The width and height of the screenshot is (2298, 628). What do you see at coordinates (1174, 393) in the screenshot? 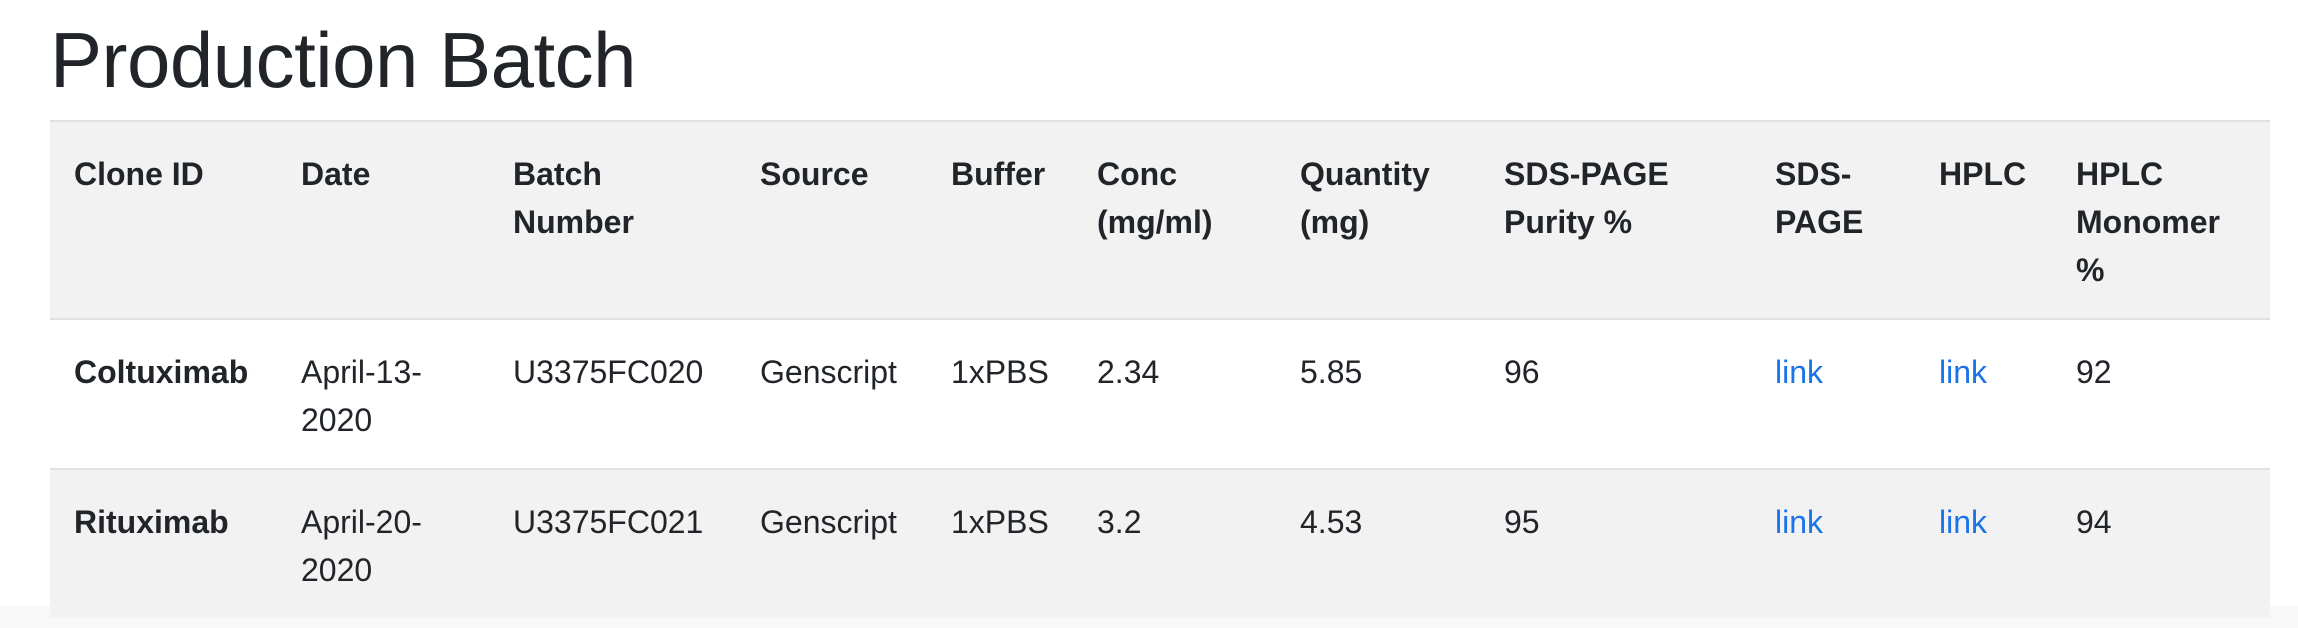
I see `conc-cell: 2.34` at bounding box center [1174, 393].